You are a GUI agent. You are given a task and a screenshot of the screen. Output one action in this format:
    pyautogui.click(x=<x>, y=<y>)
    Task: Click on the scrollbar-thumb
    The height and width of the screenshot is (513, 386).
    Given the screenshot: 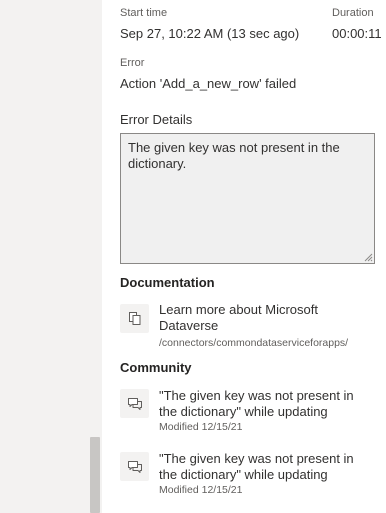 What is the action you would take?
    pyautogui.click(x=95, y=475)
    